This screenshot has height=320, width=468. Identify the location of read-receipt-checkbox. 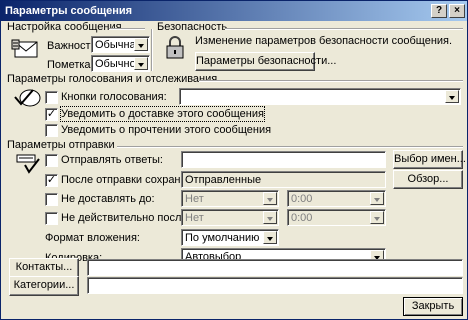
(51, 130).